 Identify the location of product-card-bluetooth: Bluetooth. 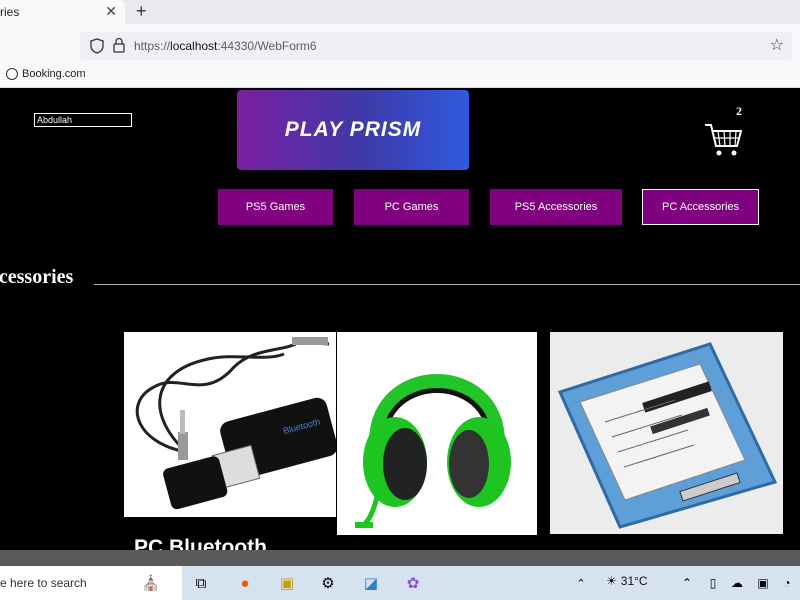
(231, 424).